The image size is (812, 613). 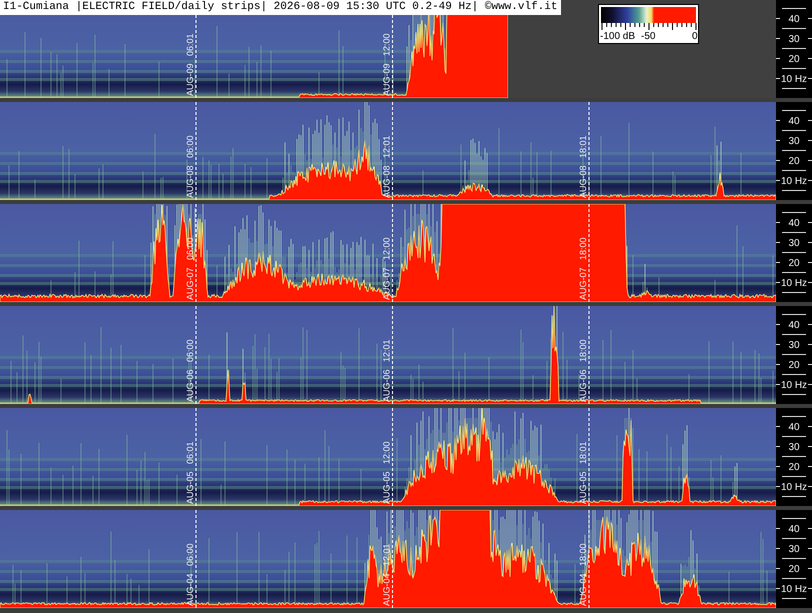 I want to click on scale-label: 0, so click(x=695, y=36).